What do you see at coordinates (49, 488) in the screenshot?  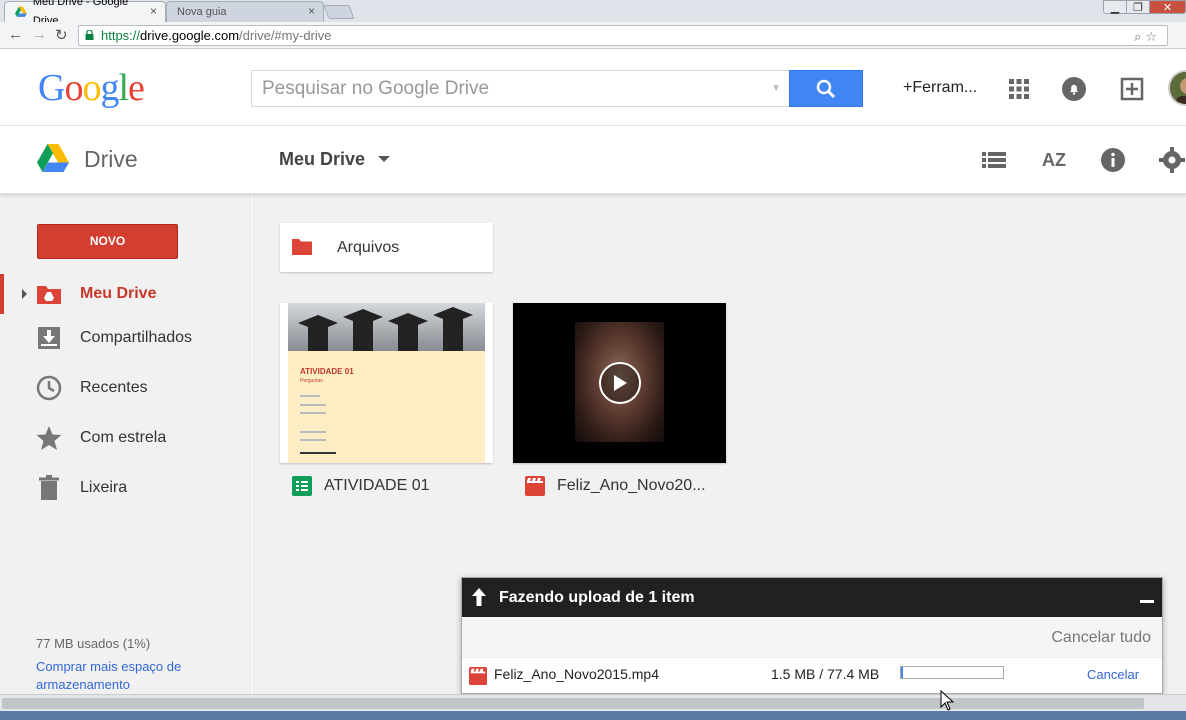 I see `trash-icon` at bounding box center [49, 488].